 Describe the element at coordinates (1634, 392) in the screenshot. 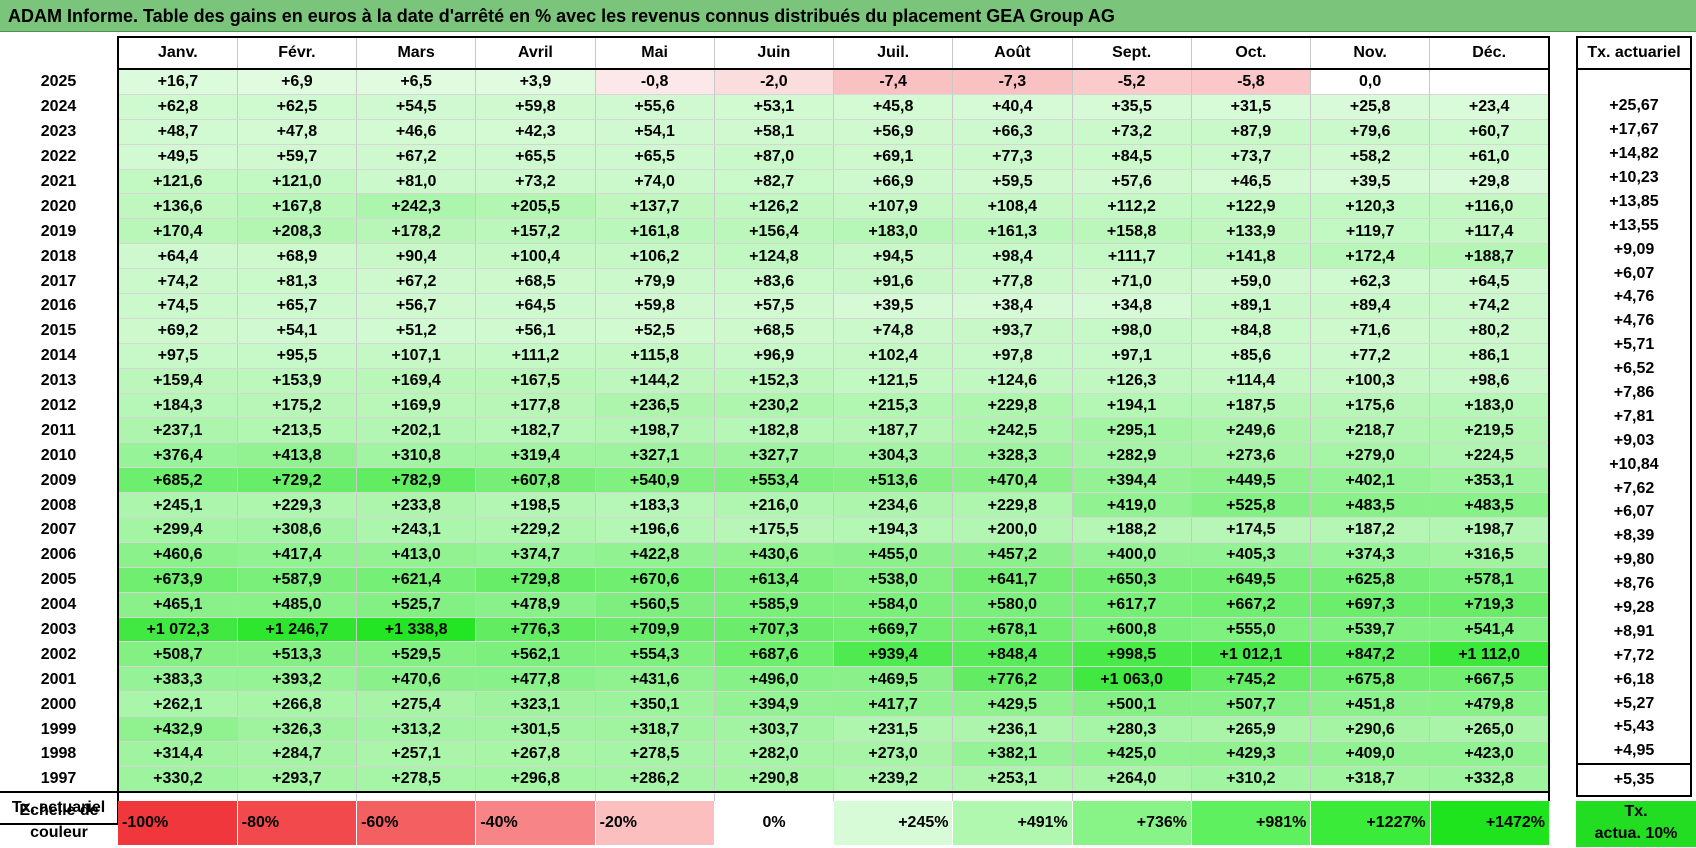

I see `rate-cell: +7,86` at that location.